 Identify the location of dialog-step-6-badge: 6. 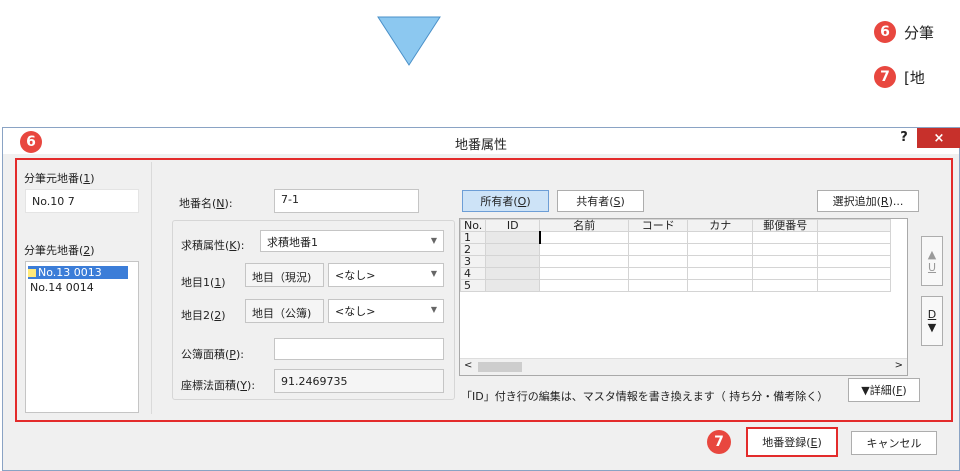
(31, 142).